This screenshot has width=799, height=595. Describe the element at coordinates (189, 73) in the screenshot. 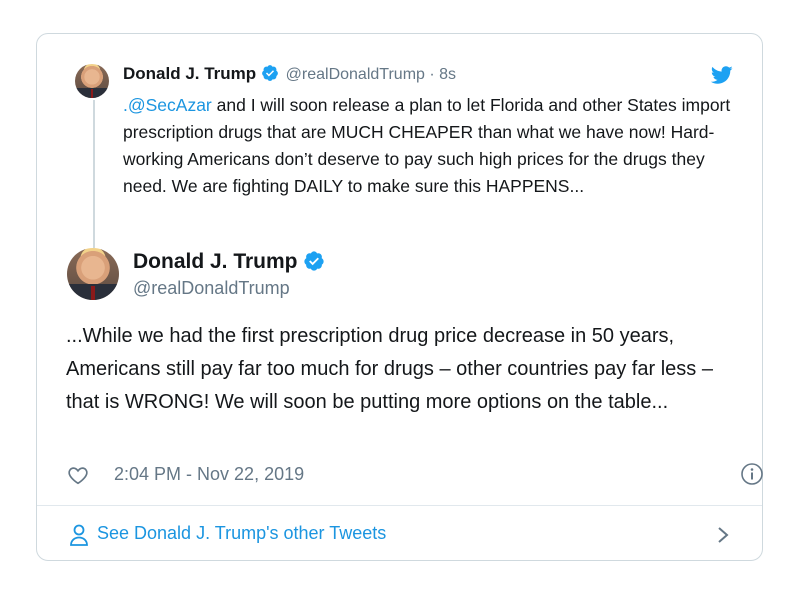

I see `quoted-author-name: Donald J. Trump` at that location.